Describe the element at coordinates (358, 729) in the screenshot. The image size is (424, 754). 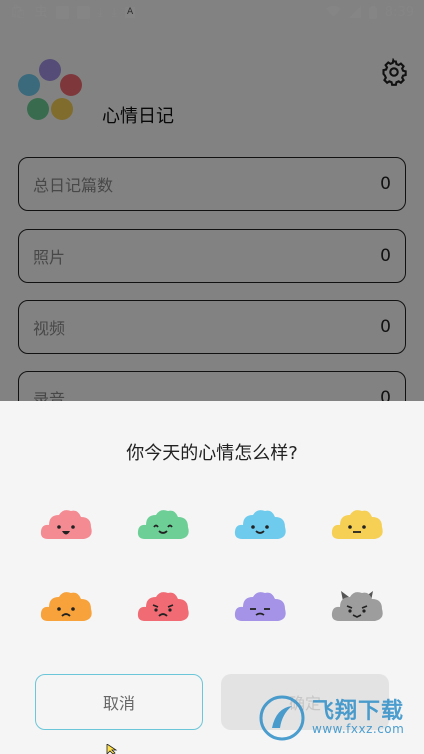
I see `watermark-url: www.fxxz.com` at that location.